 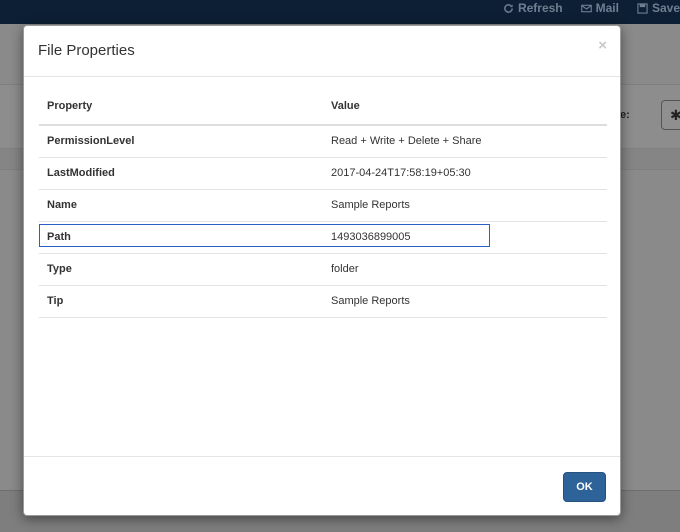 What do you see at coordinates (607, 8) in the screenshot?
I see `mail-label: Mail` at bounding box center [607, 8].